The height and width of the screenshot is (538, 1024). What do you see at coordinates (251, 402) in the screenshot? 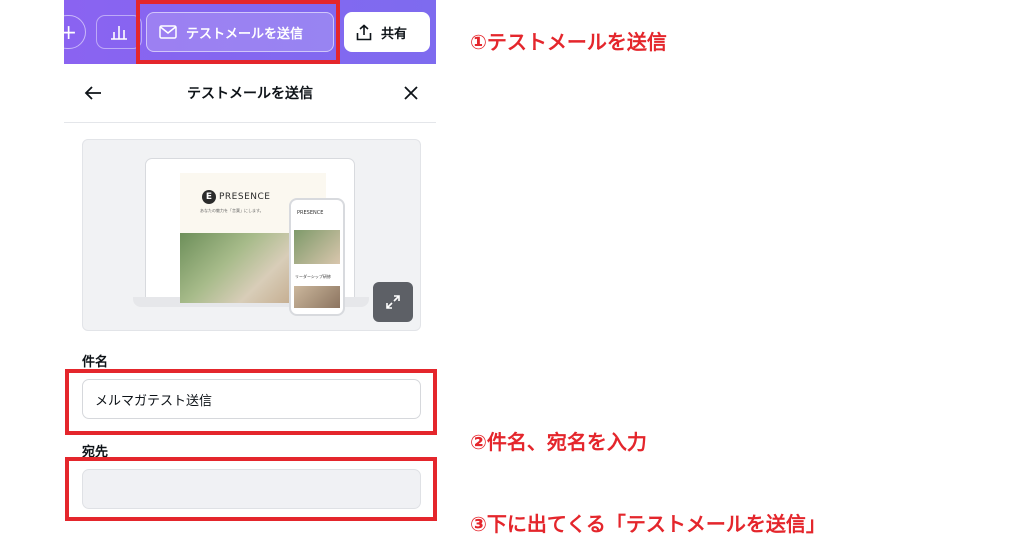
I see `highlight-subject-field` at bounding box center [251, 402].